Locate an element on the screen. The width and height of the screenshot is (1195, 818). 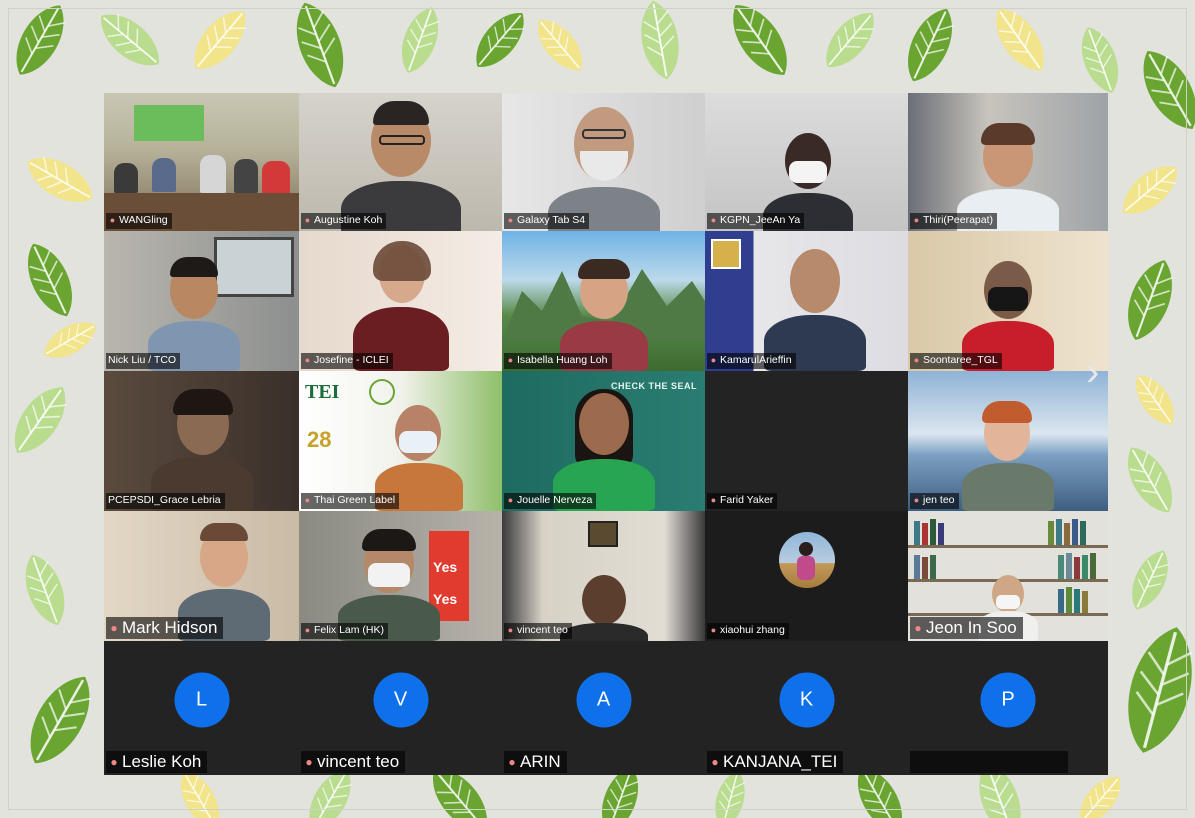
participant-name: Thiri(Peerapat) is located at coordinates (958, 220).